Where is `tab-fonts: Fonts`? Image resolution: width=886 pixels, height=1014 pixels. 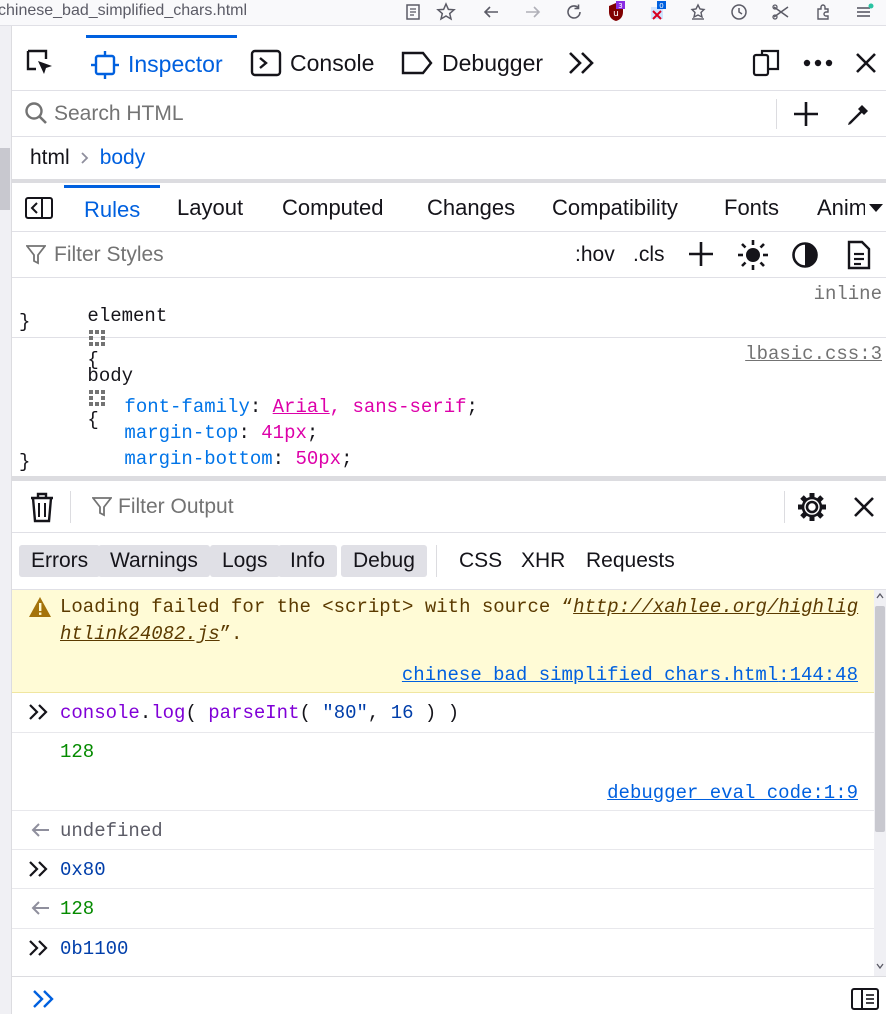
tab-fonts: Fonts is located at coordinates (751, 208).